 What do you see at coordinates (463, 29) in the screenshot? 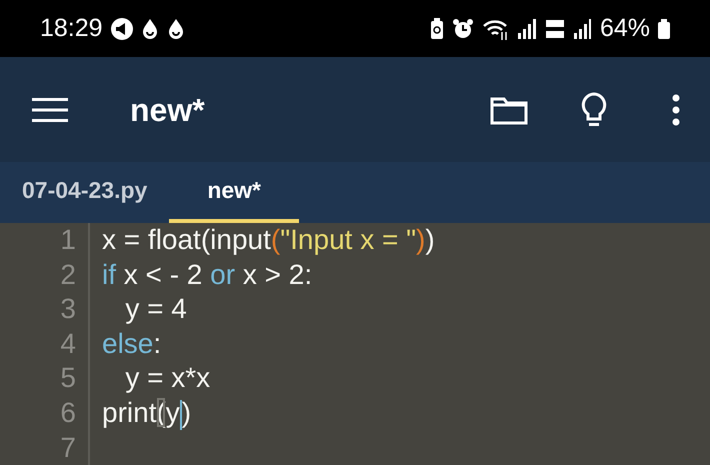
I see `alarm-icon` at bounding box center [463, 29].